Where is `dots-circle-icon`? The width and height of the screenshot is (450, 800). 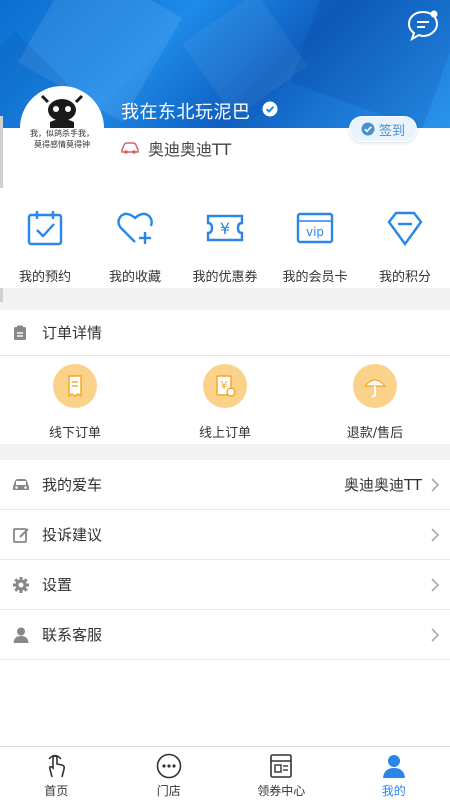 dots-circle-icon is located at coordinates (169, 766).